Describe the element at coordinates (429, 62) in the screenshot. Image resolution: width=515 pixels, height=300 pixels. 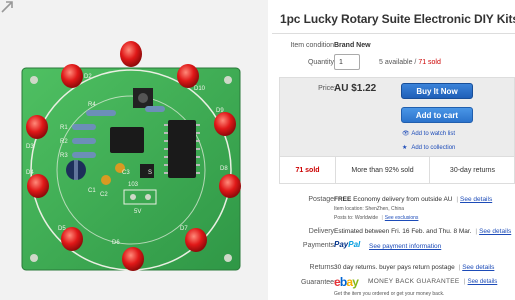
I see `sold-count: 71 sold` at that location.